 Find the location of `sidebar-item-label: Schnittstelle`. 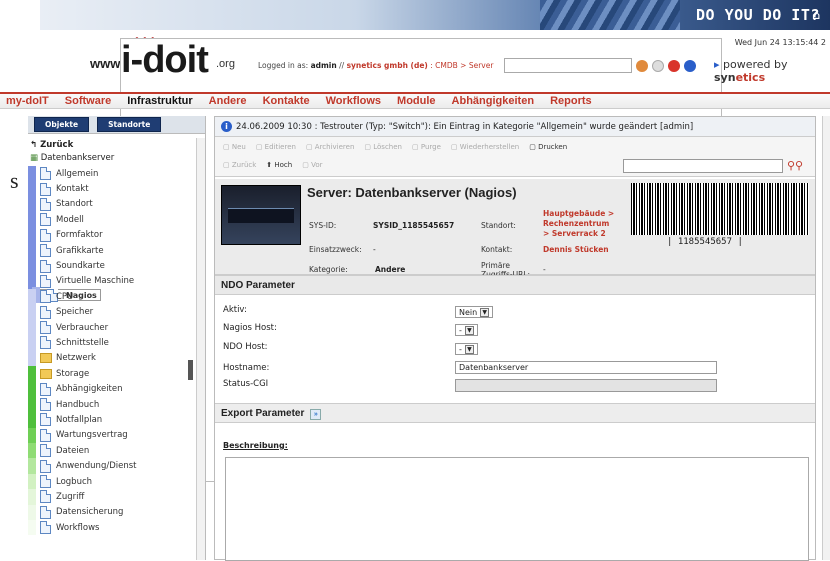

sidebar-item-label: Schnittstelle is located at coordinates (82, 342).